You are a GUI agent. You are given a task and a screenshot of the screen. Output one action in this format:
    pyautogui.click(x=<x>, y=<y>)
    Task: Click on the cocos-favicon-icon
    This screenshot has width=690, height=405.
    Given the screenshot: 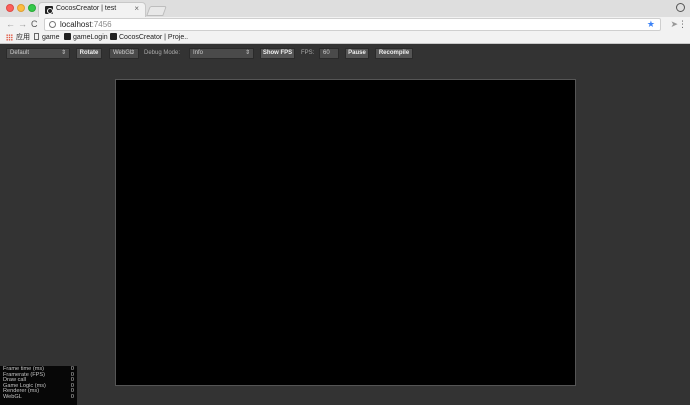 What is the action you would take?
    pyautogui.click(x=49, y=10)
    